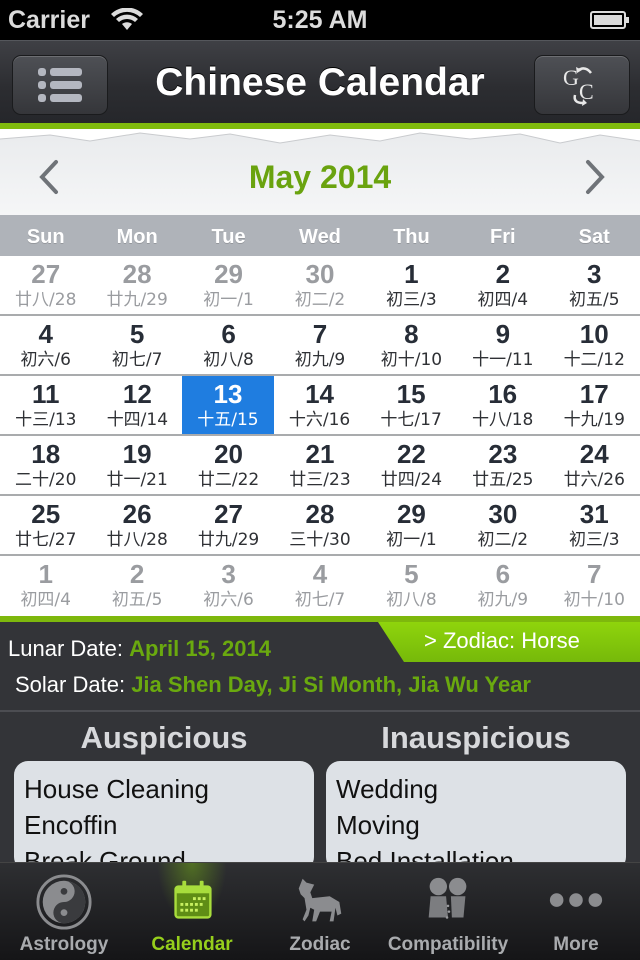  What do you see at coordinates (64, 911) in the screenshot?
I see `tab-astrology: Astrology` at bounding box center [64, 911].